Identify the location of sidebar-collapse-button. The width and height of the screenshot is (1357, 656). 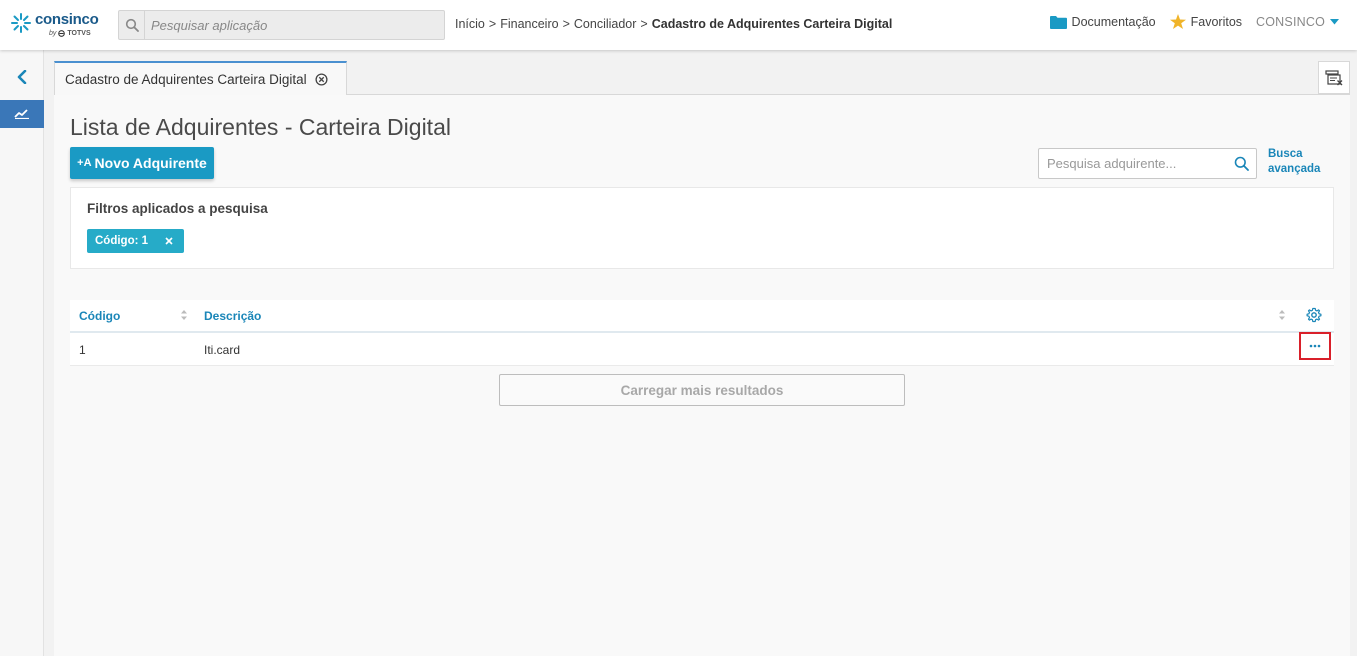
(22, 77).